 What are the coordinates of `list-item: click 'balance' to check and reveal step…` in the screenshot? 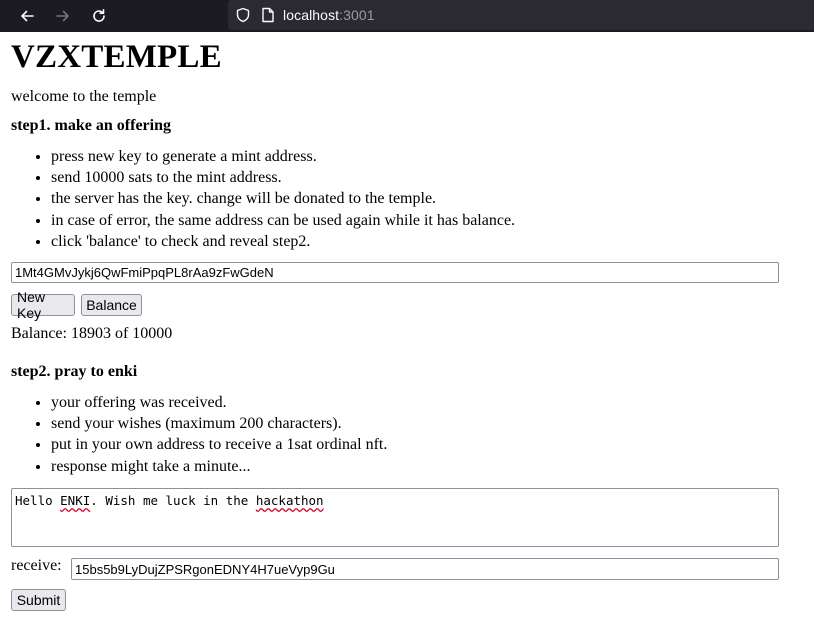 It's located at (283, 241).